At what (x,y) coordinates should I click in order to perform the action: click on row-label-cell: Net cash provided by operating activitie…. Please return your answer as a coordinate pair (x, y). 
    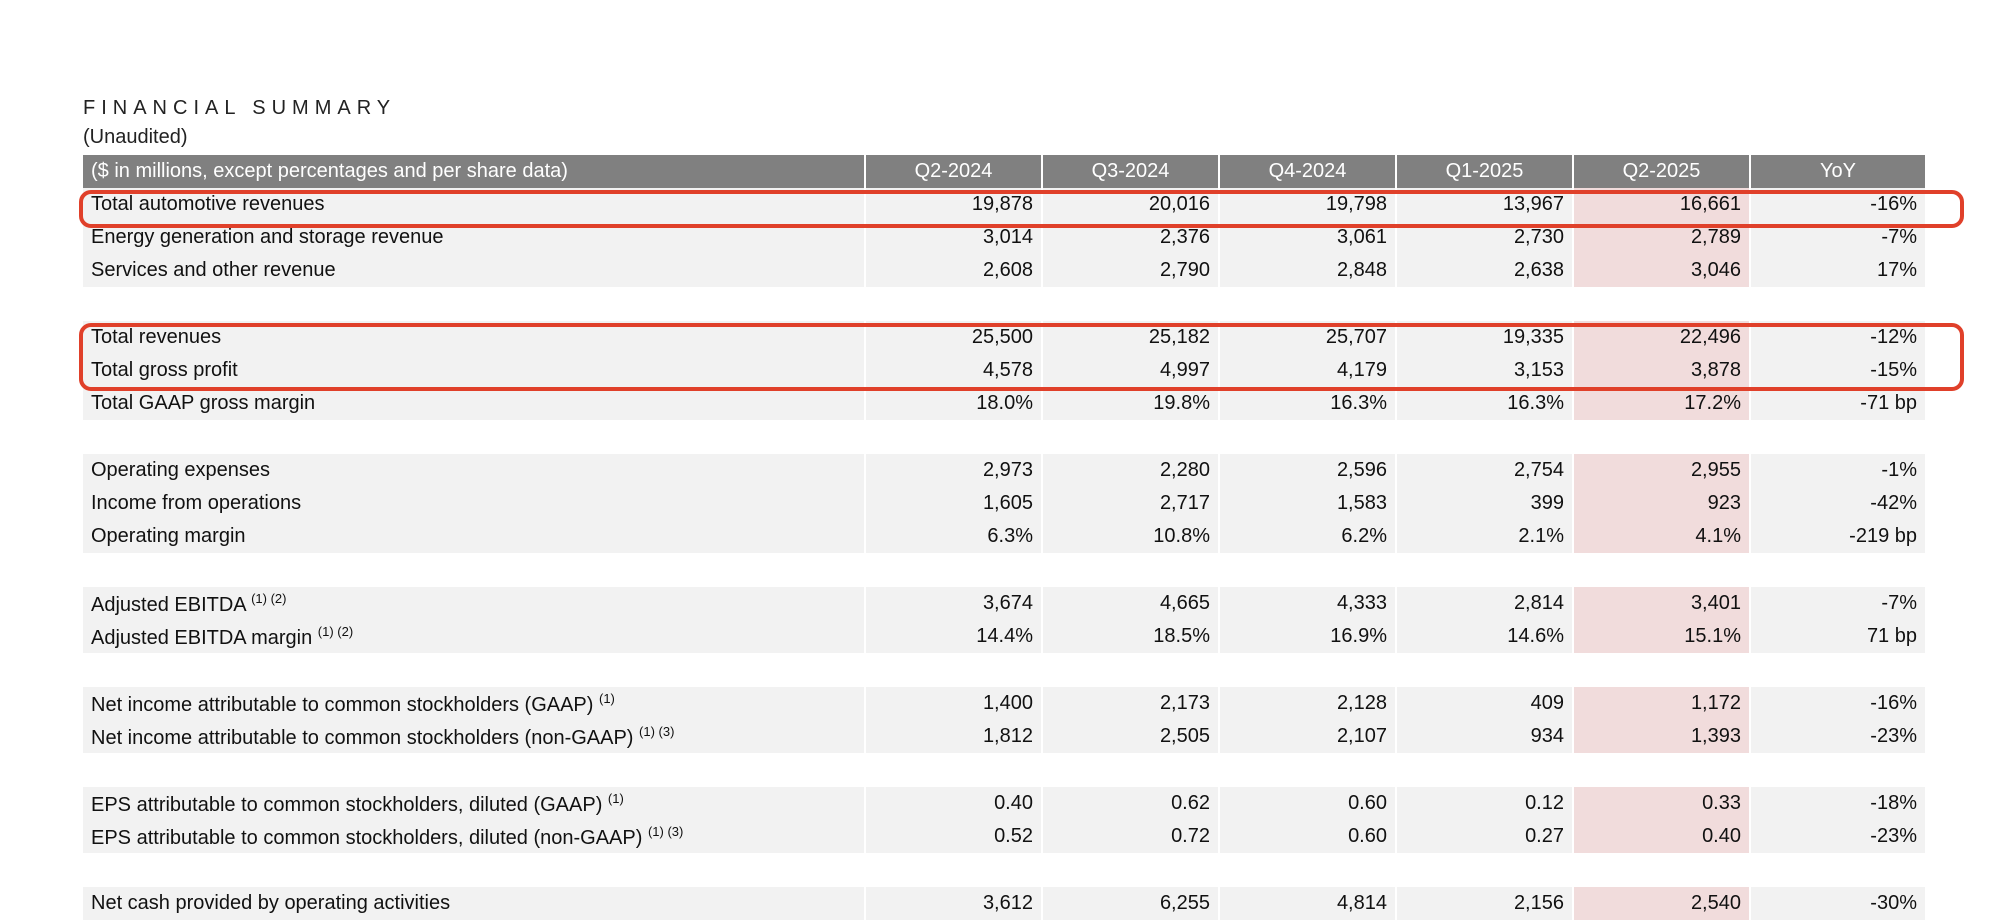
    Looking at the image, I should click on (474, 903).